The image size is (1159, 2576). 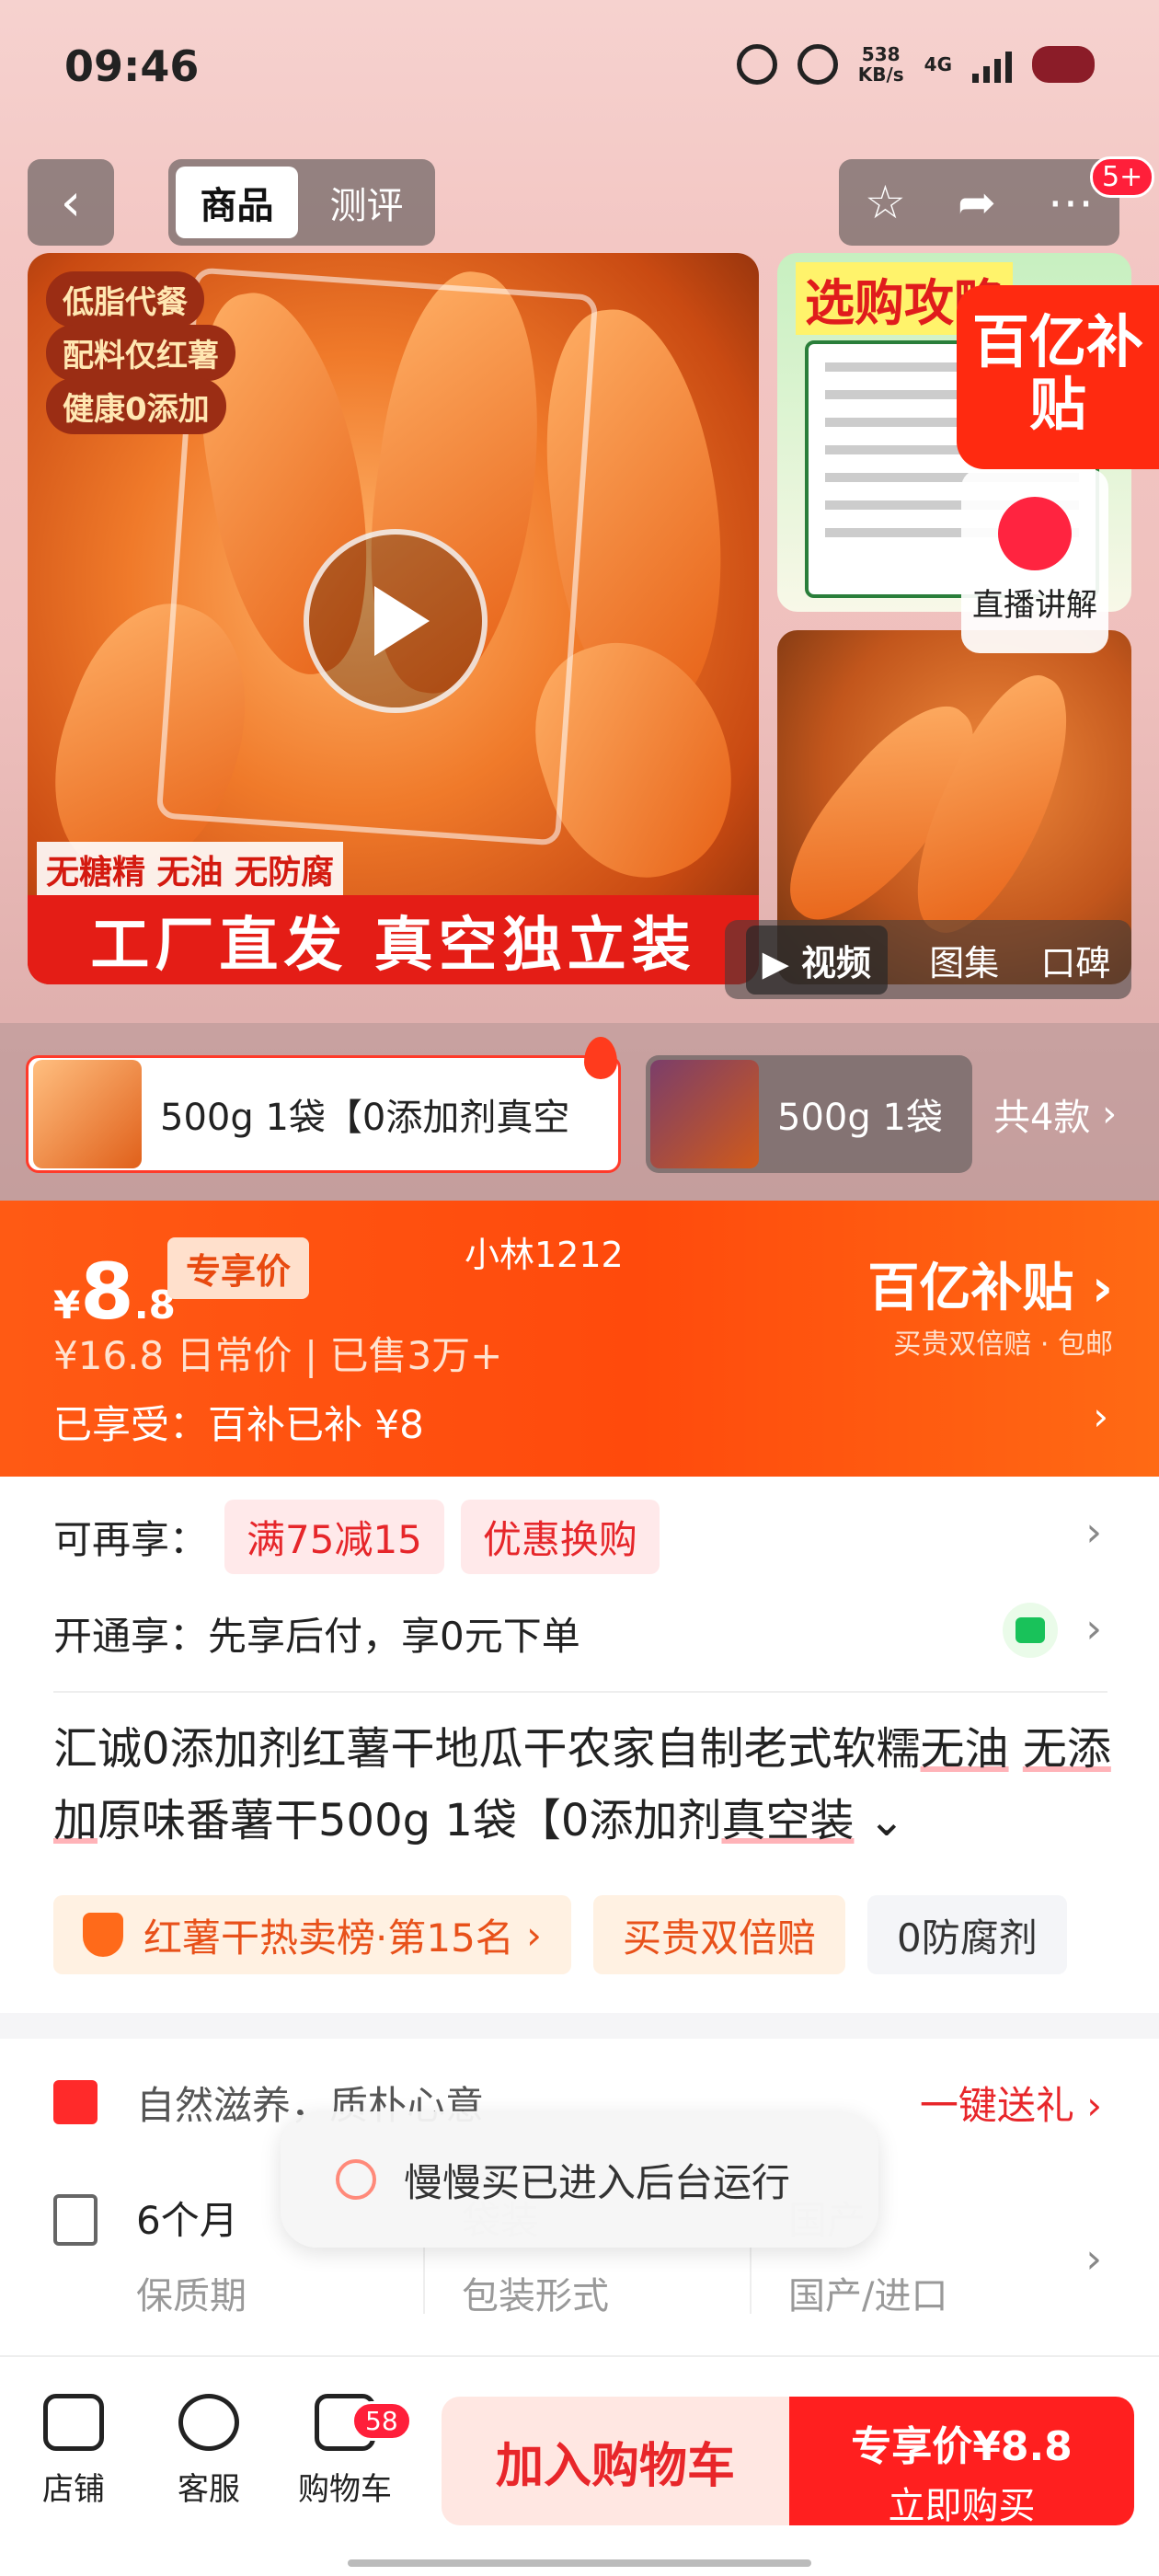 What do you see at coordinates (990, 1304) in the screenshot?
I see `subsidy-brand: 百亿补贴 › 买贵双倍赔 · 包邮` at bounding box center [990, 1304].